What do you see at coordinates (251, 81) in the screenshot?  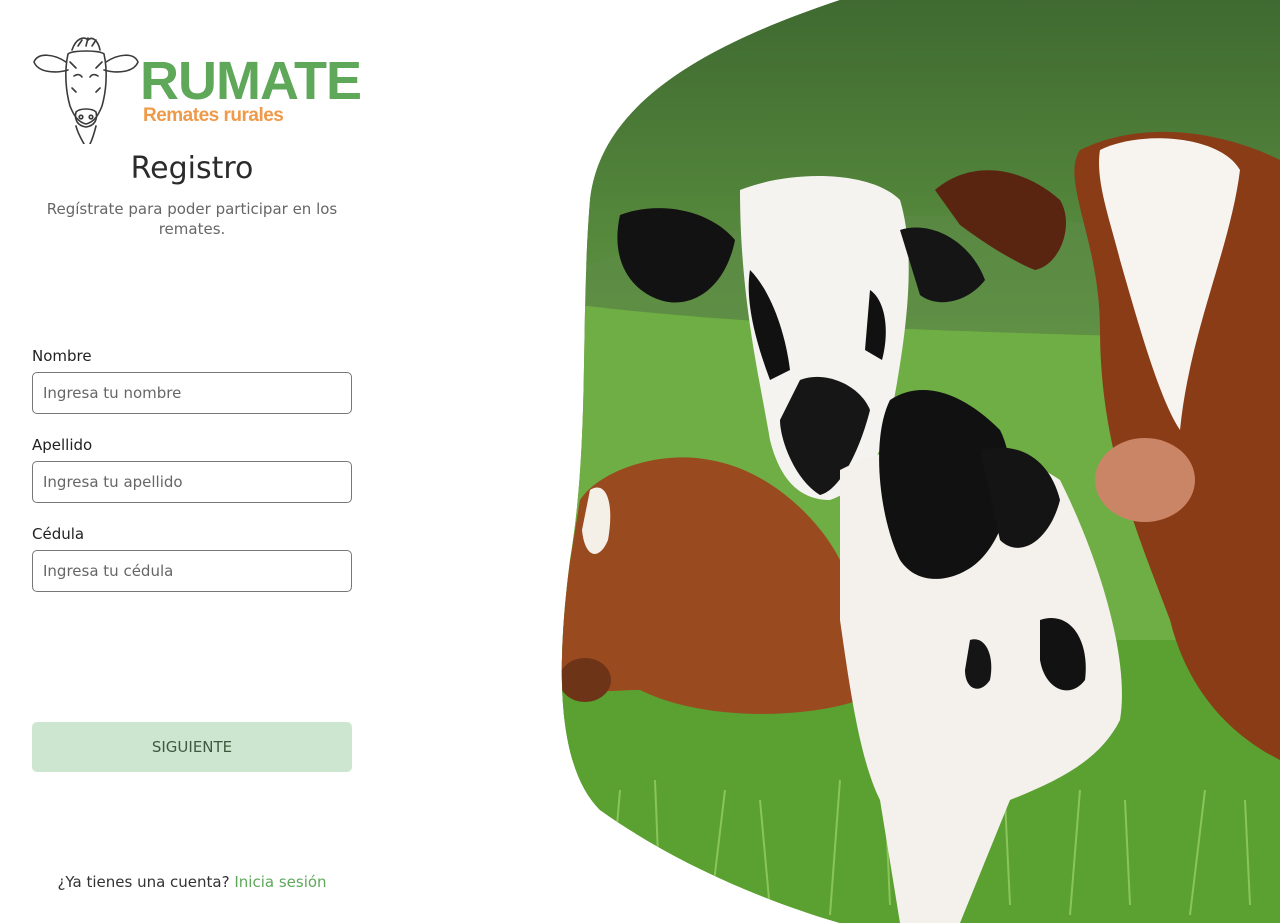 I see `brand-name: RUMATE` at bounding box center [251, 81].